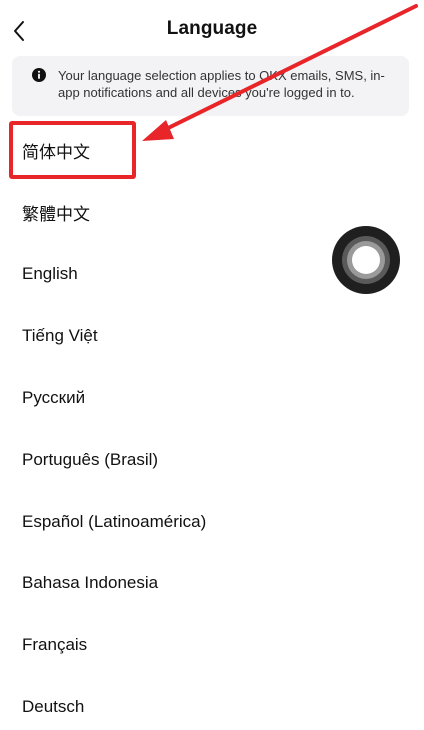 Image resolution: width=424 pixels, height=730 pixels. What do you see at coordinates (212, 522) in the screenshot?
I see `language-option-spanish-latam: Español (Latinoamérica)` at bounding box center [212, 522].